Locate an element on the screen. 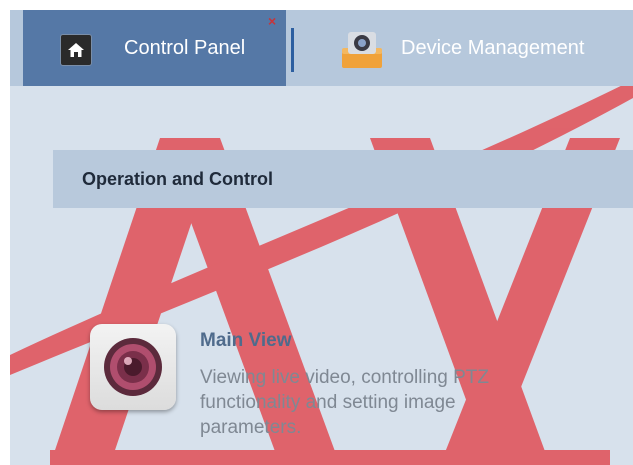  tab-divider is located at coordinates (292, 50).